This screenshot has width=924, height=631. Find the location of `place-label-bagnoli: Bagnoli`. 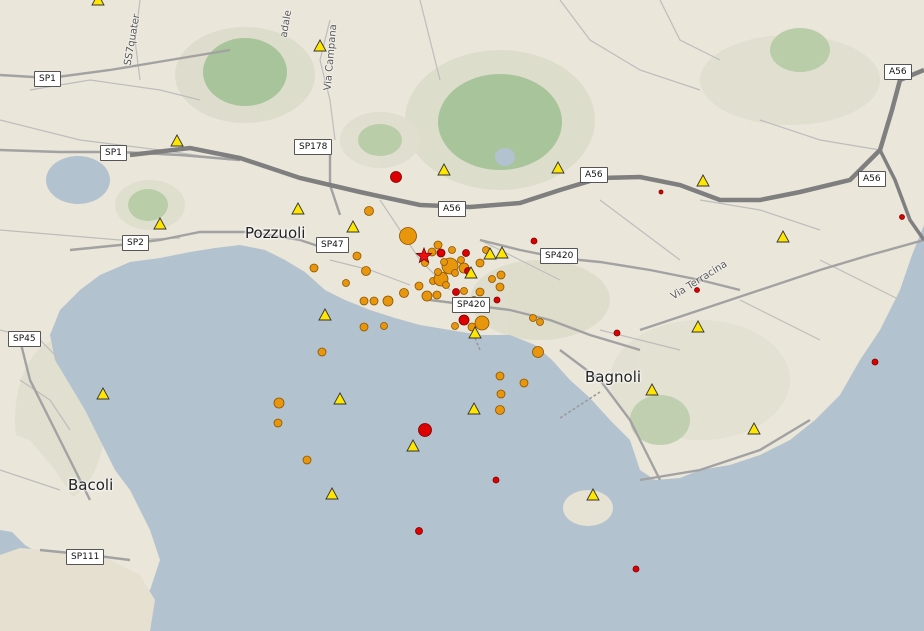

place-label-bagnoli: Bagnoli is located at coordinates (613, 377).